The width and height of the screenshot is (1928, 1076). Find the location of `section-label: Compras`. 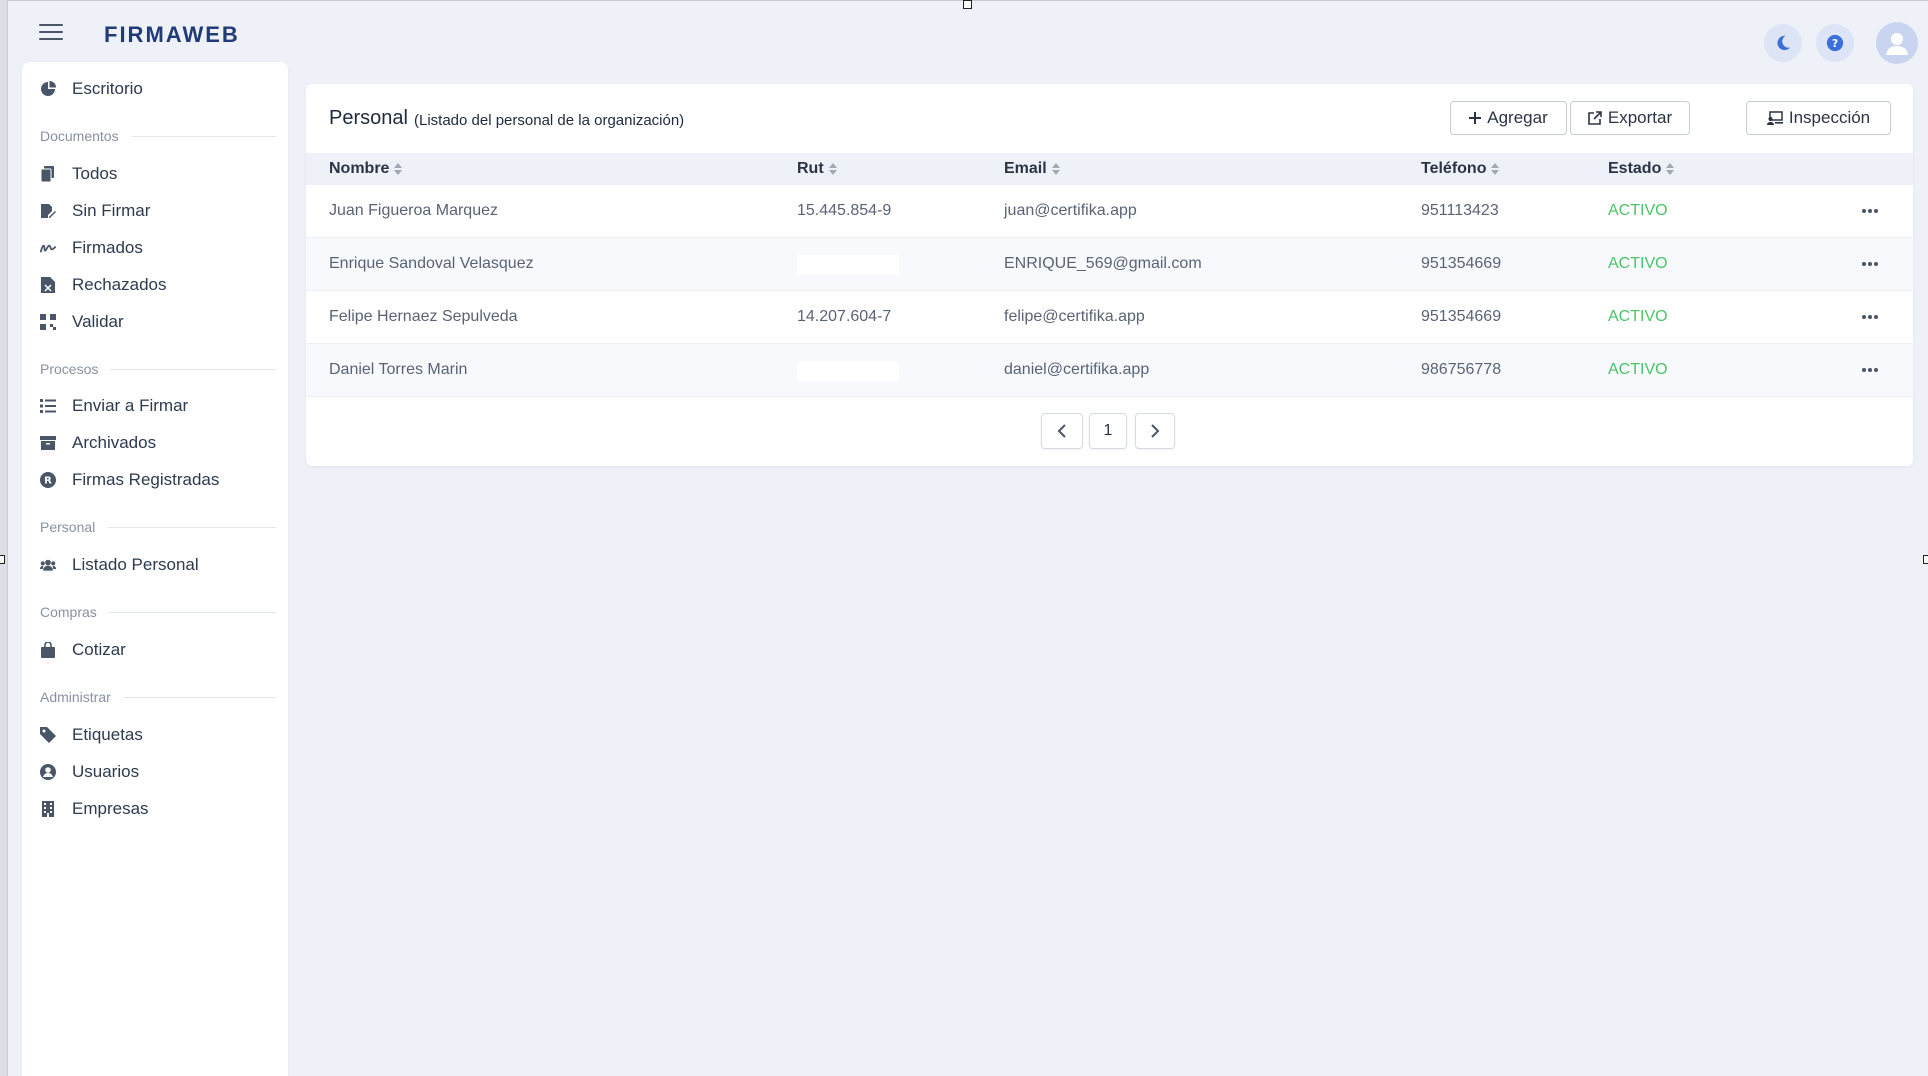

section-label: Compras is located at coordinates (68, 612).